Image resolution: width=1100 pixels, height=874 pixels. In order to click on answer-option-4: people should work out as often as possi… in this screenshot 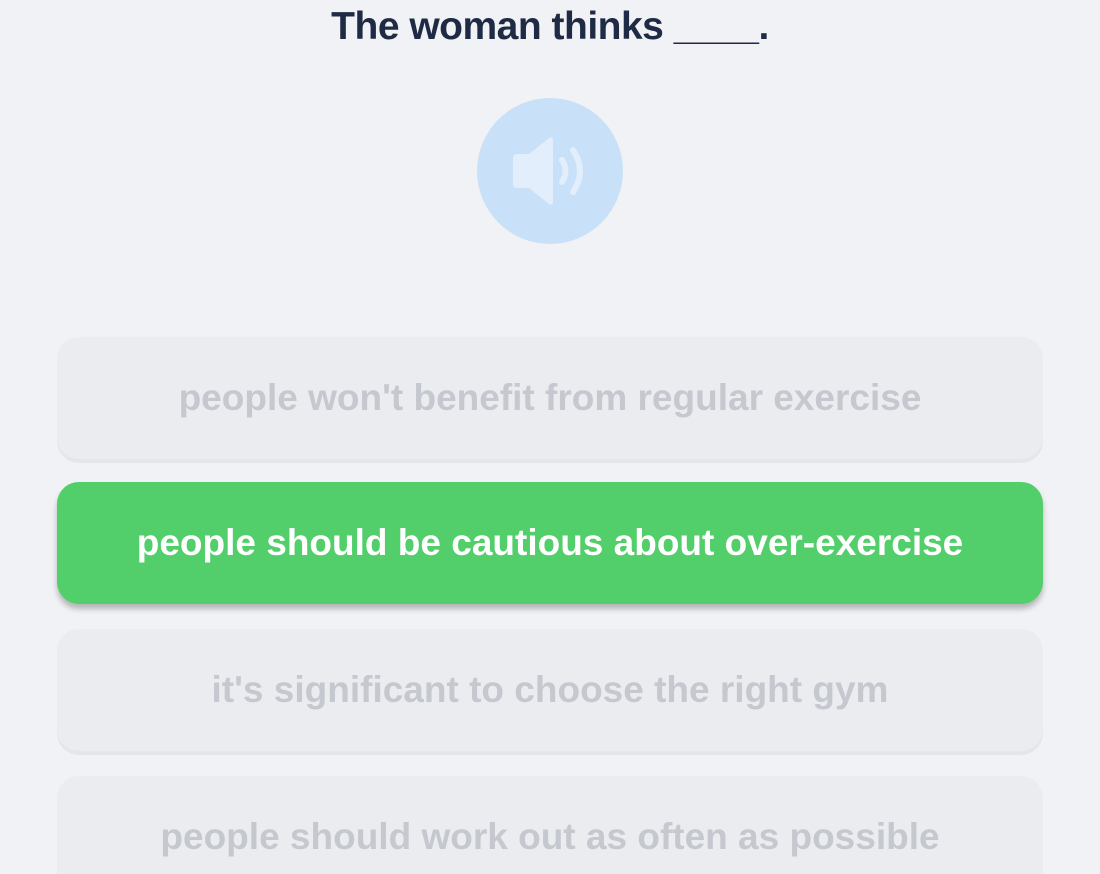, I will do `click(550, 825)`.